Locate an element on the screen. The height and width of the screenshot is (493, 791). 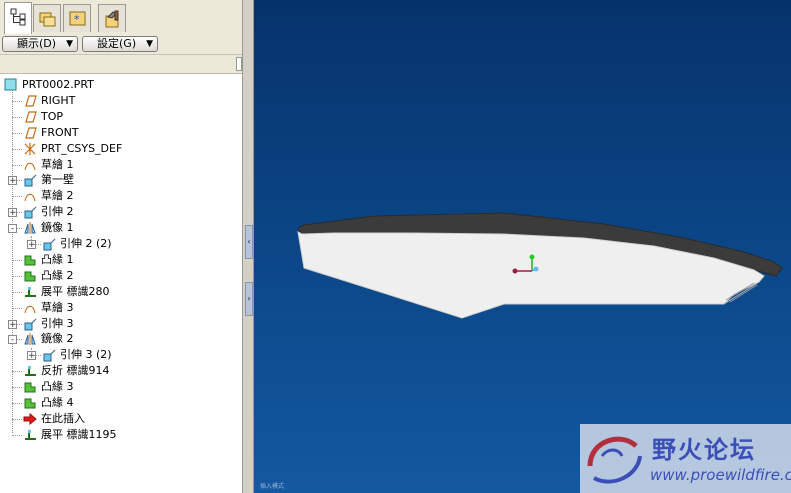
tools-icon is located at coordinates (112, 19).